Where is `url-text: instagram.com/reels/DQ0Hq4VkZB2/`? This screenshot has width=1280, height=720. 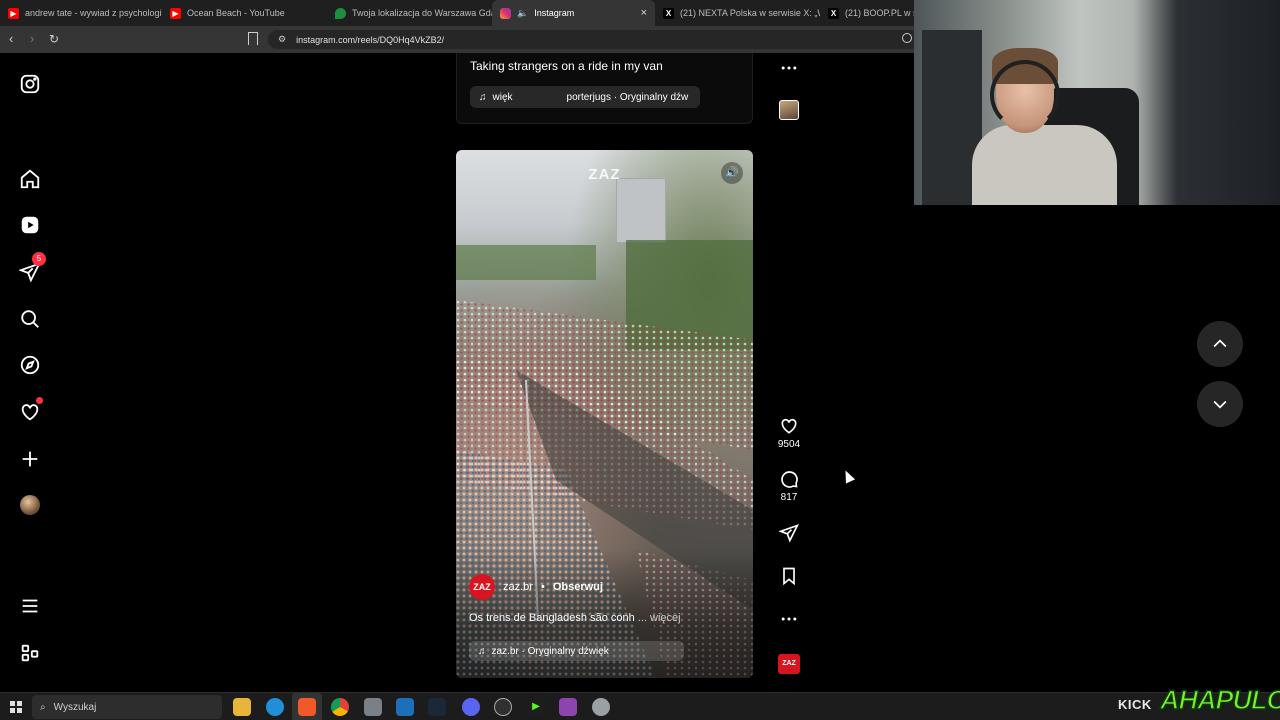 url-text: instagram.com/reels/DQ0Hq4VkZB2/ is located at coordinates (370, 39).